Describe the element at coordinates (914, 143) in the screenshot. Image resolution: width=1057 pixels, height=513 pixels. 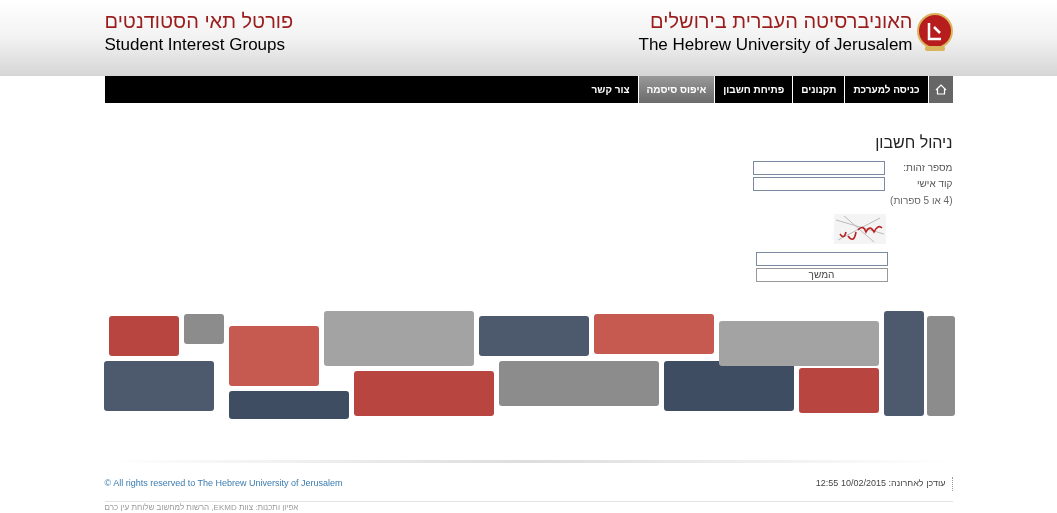
I see `form-title: ניהול חשבון` at that location.